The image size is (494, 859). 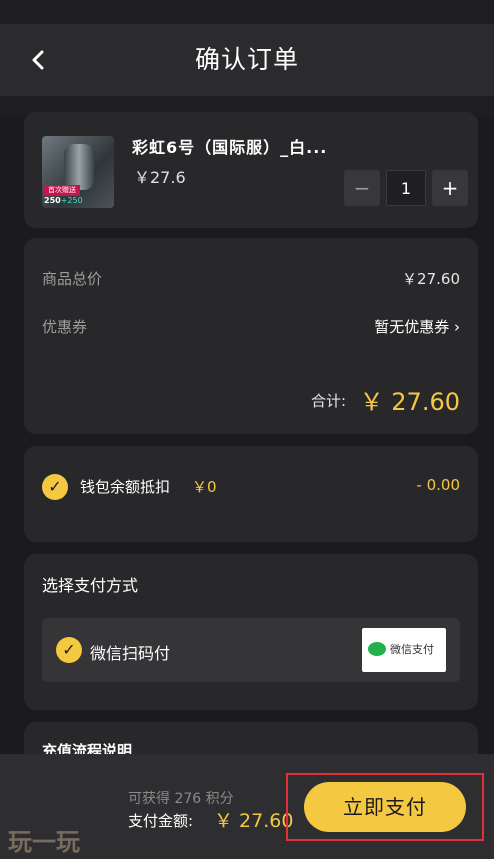 I want to click on wallet-card: ✓ 钱包余额抵扣 ￥0 - 0.00, so click(x=251, y=494).